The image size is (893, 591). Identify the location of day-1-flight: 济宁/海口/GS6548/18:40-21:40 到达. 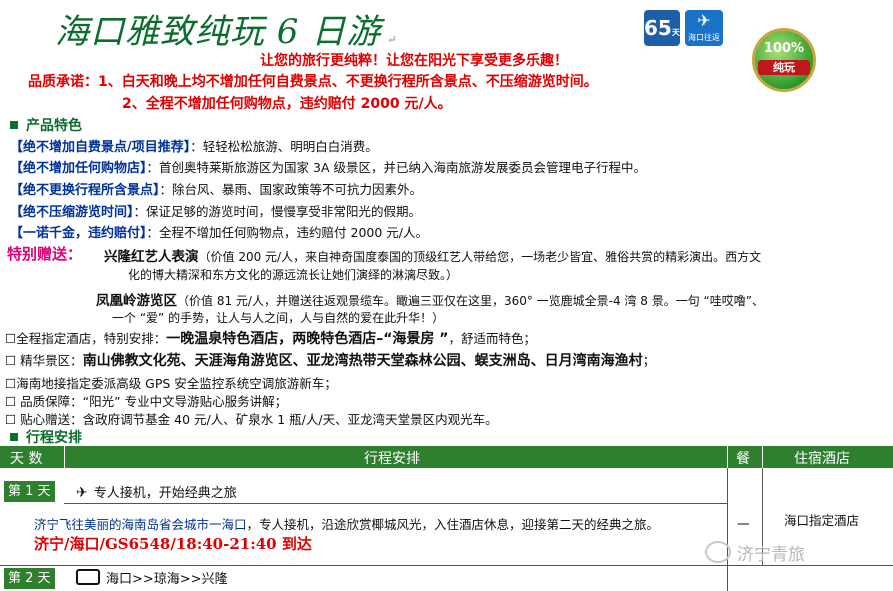
(173, 544).